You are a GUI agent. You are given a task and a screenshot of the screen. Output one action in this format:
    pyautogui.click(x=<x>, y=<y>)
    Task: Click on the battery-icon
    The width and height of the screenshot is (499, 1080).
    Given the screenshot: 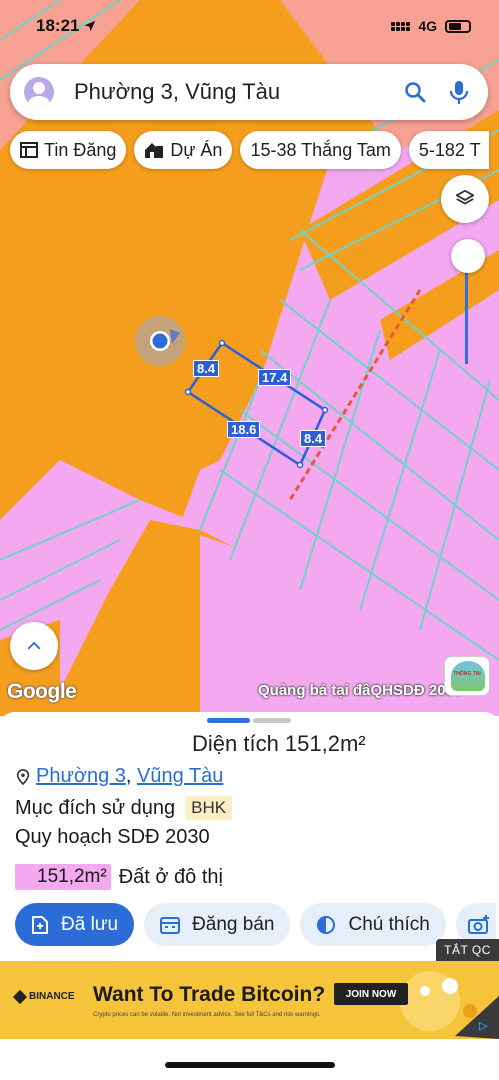 What is the action you would take?
    pyautogui.click(x=458, y=26)
    